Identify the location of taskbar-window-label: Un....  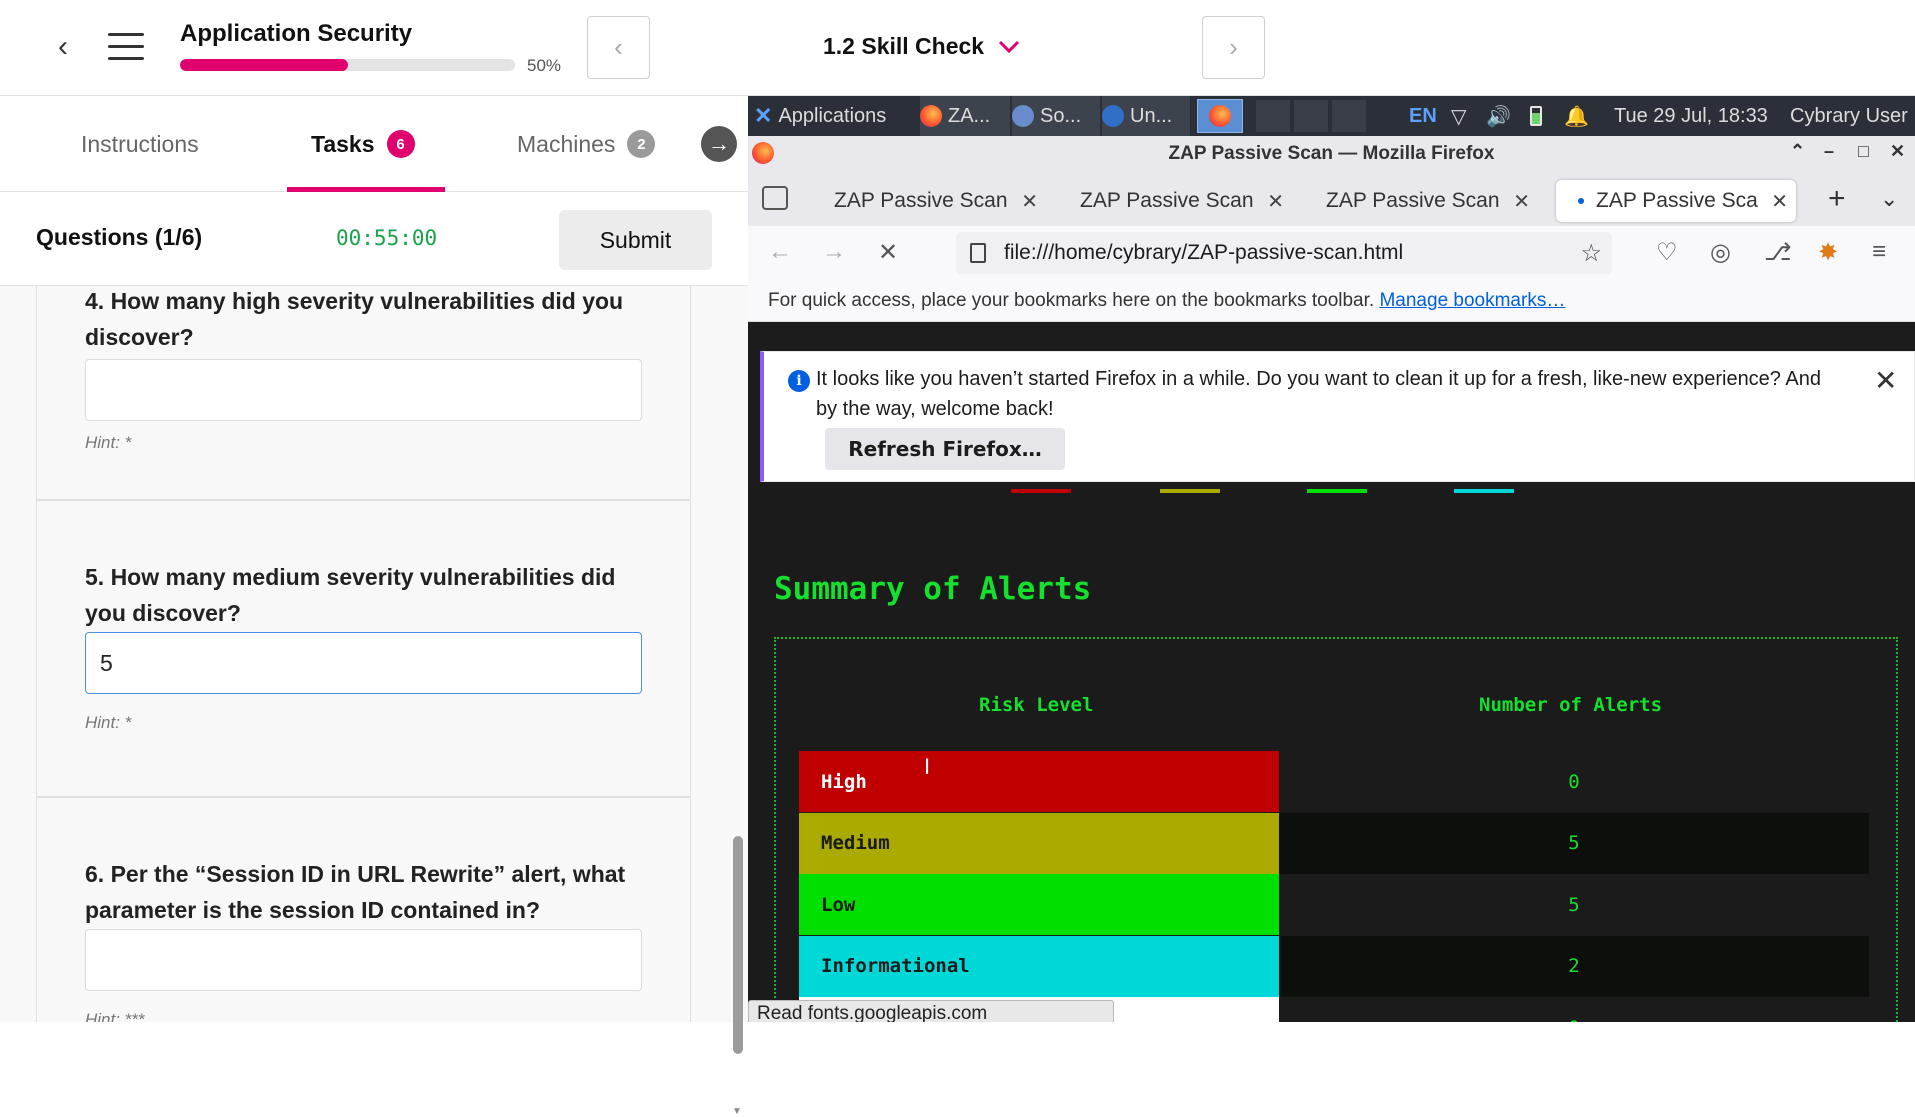
(1151, 115).